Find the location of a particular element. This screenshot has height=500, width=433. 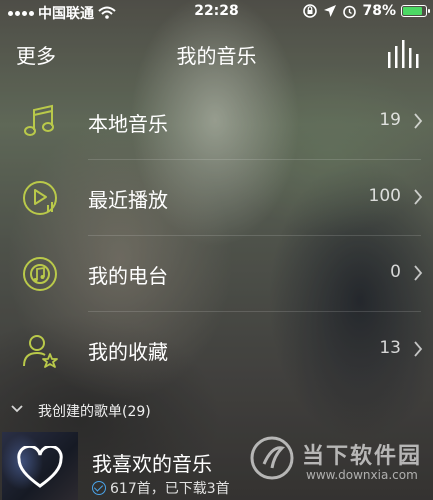

equalizer-bars-icon is located at coordinates (403, 54).